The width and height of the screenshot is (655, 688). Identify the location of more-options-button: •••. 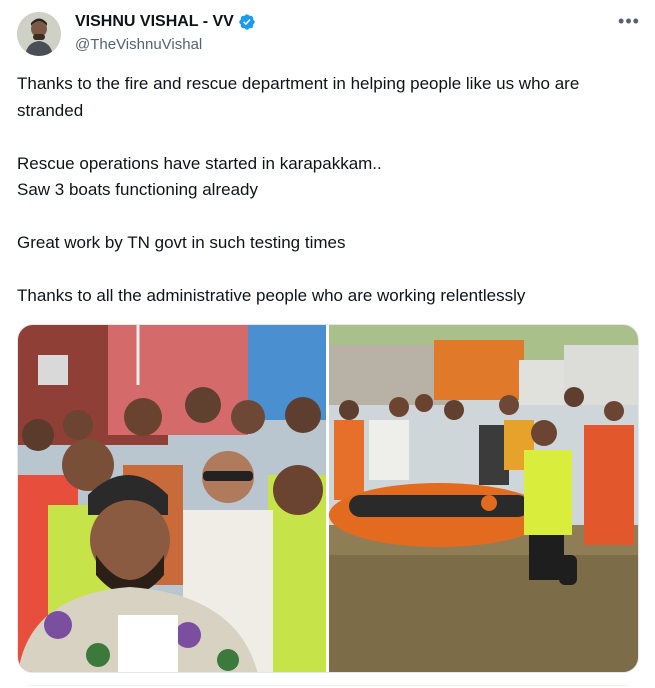
(629, 23).